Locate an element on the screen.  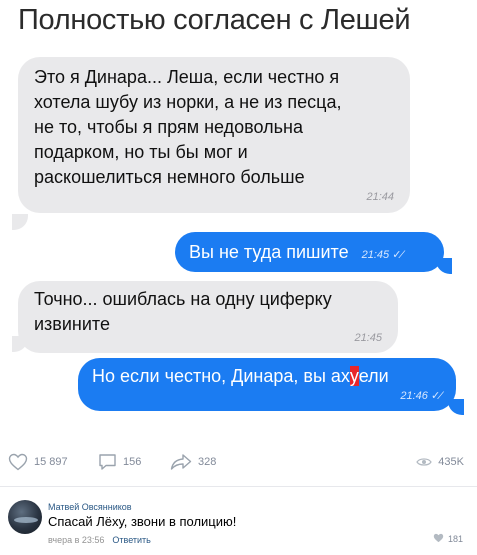
avatar is located at coordinates (25, 517).